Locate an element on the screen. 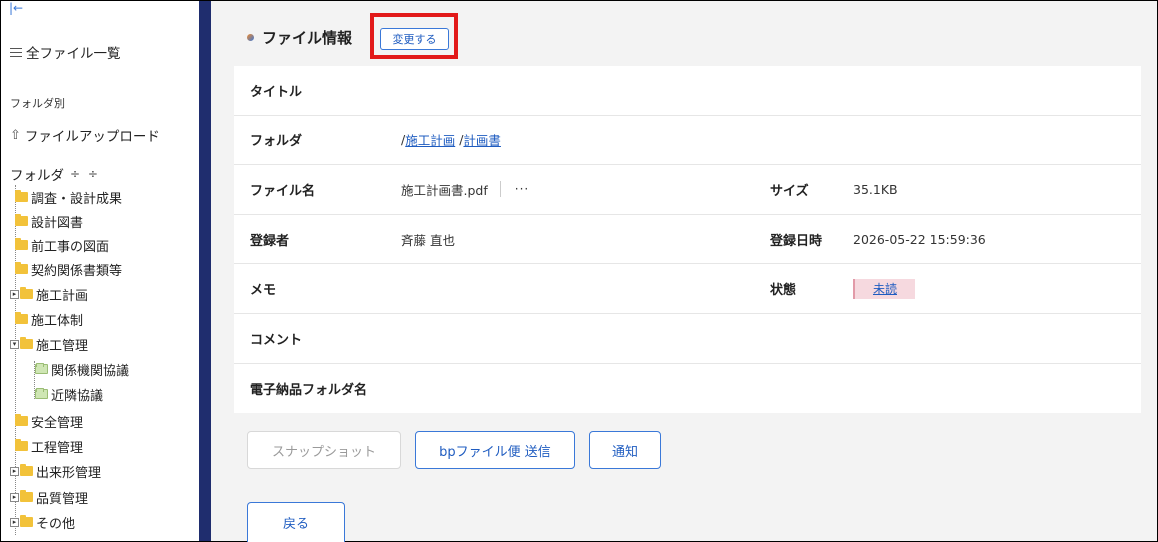  nav-all-files: 全ファイル一覧 is located at coordinates (65, 52).